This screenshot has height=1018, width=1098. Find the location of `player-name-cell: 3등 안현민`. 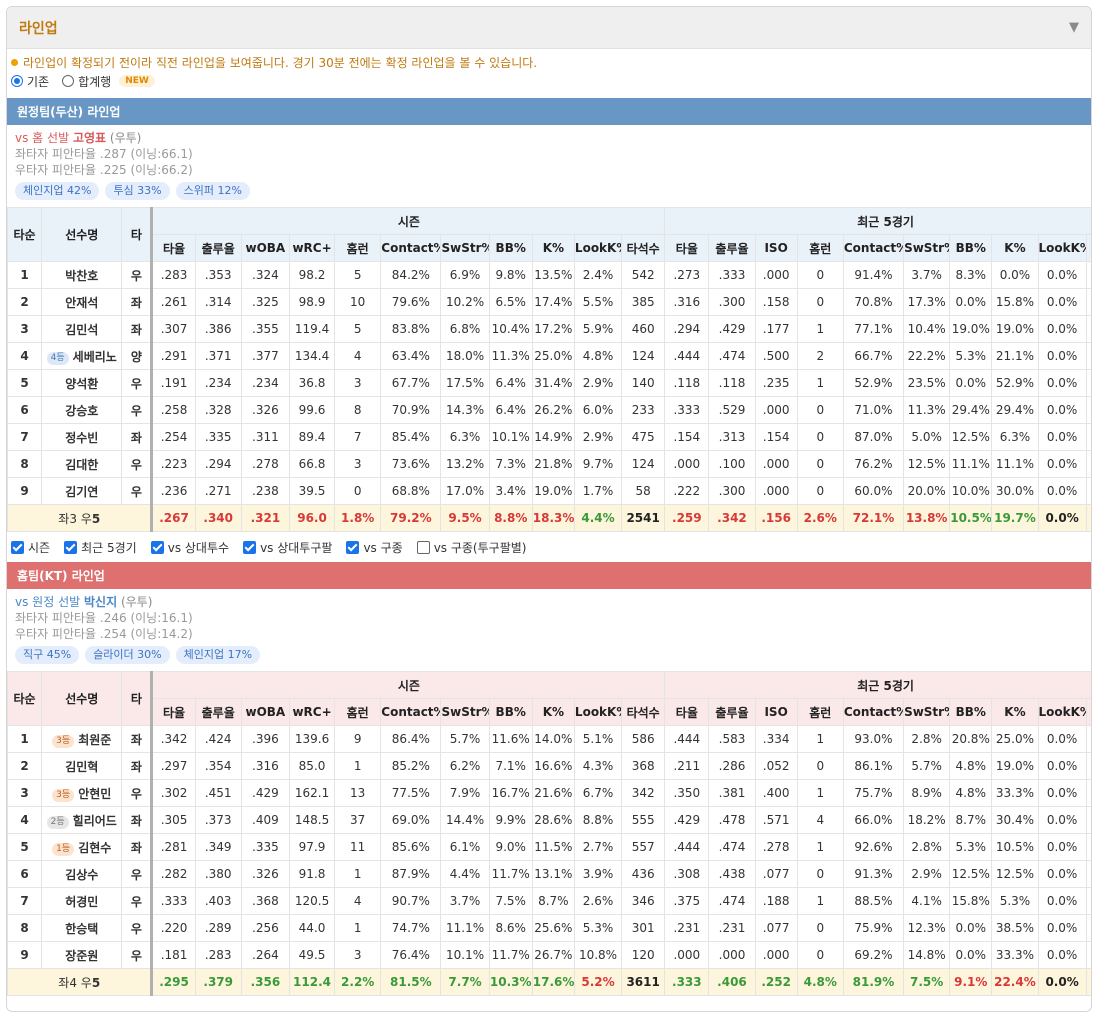

player-name-cell: 3등 안현민 is located at coordinates (82, 793).